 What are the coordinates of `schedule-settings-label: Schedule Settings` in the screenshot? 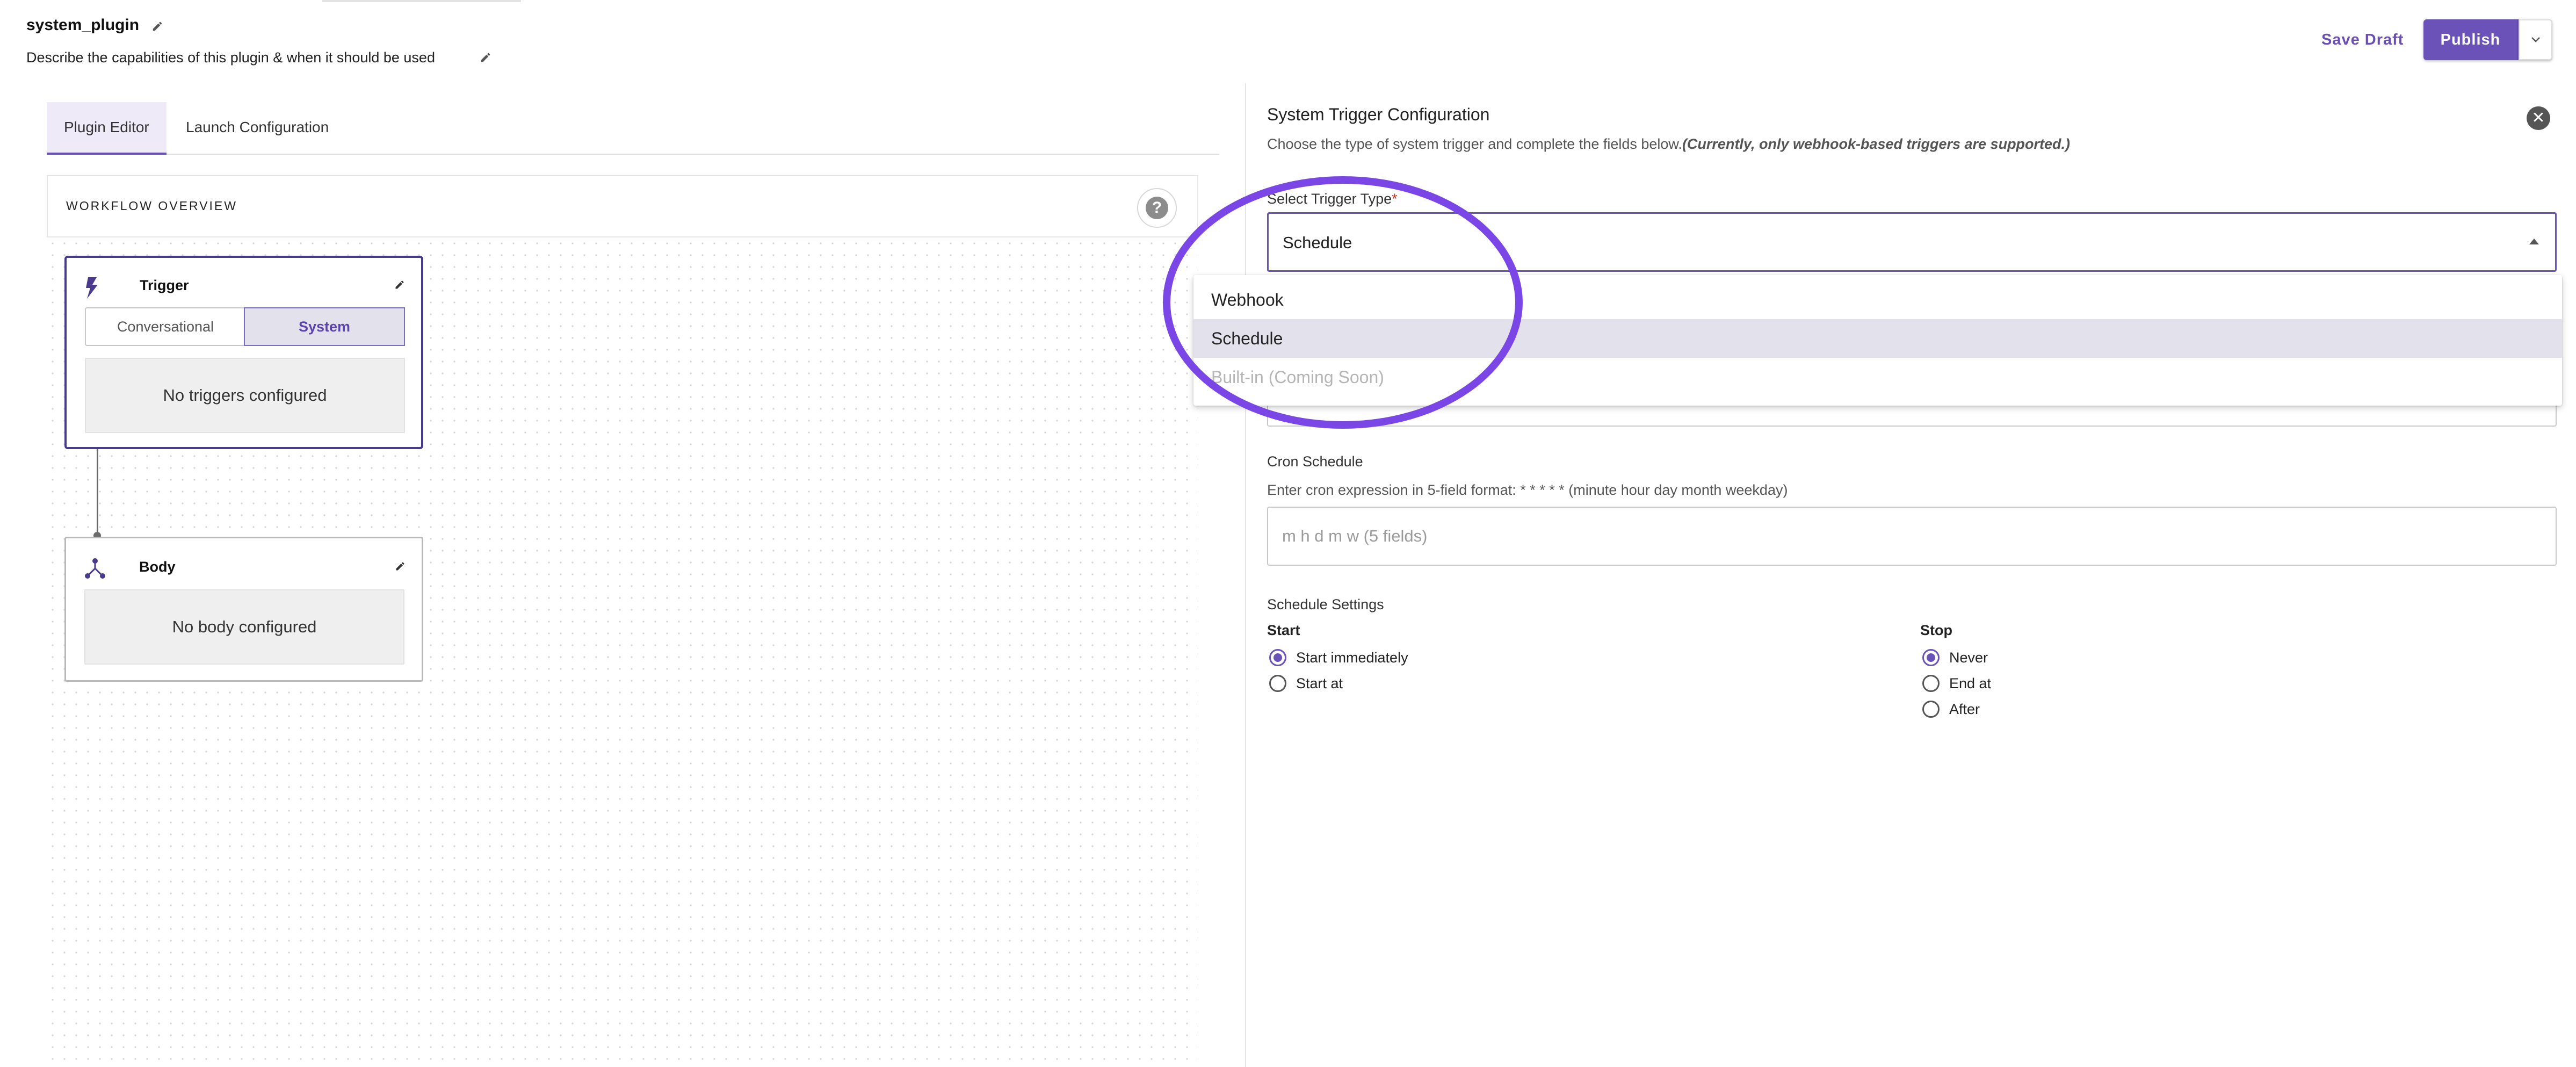 It's located at (1325, 604).